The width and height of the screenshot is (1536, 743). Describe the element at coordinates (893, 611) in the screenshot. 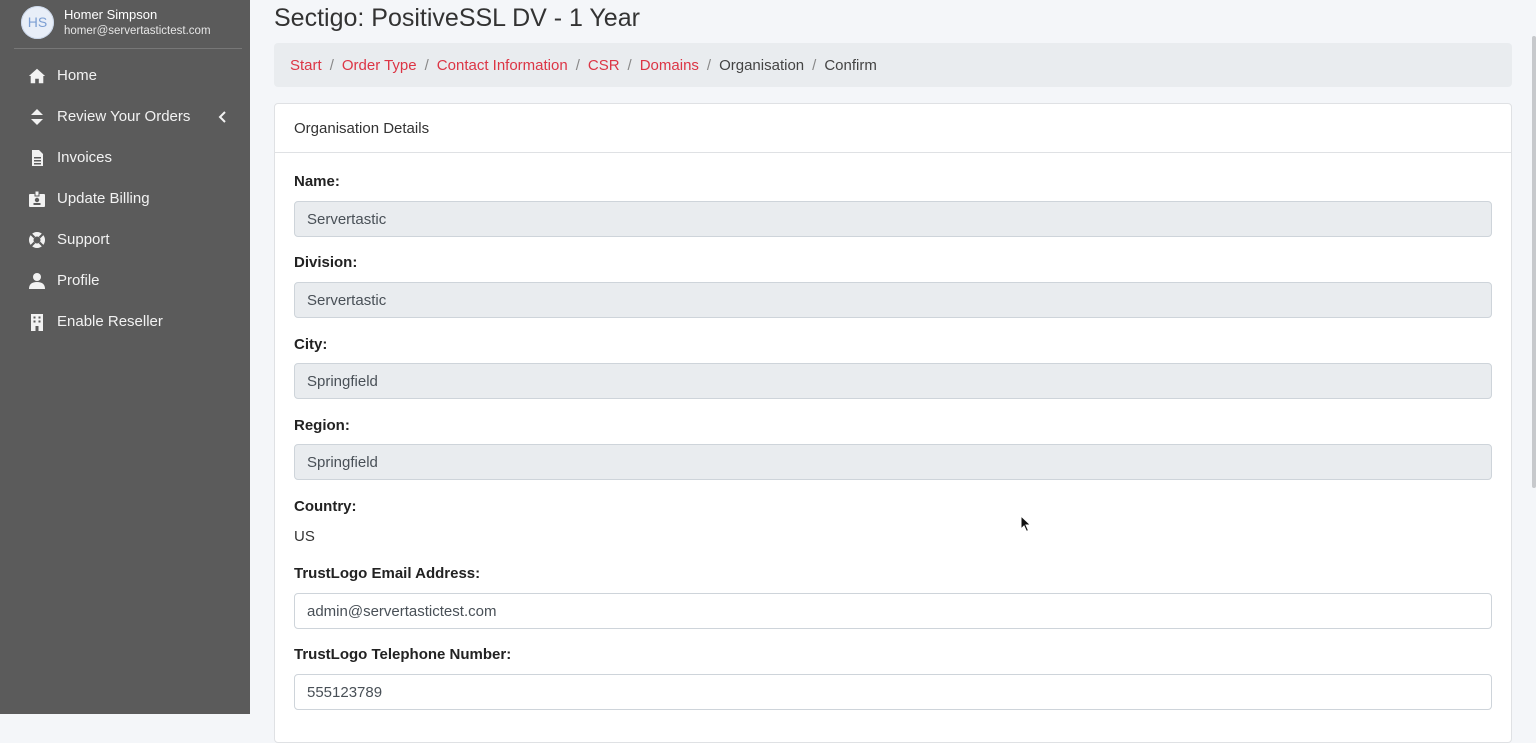

I see `trustlogo-email-field: admin@servertastictest.com` at that location.